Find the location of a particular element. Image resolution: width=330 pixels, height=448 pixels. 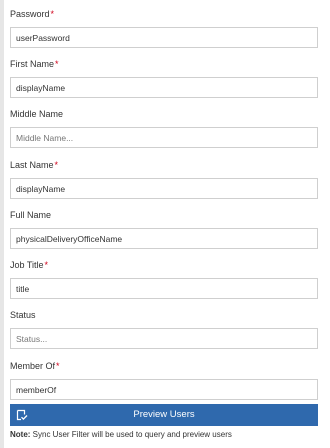

first-name-input is located at coordinates (164, 87).